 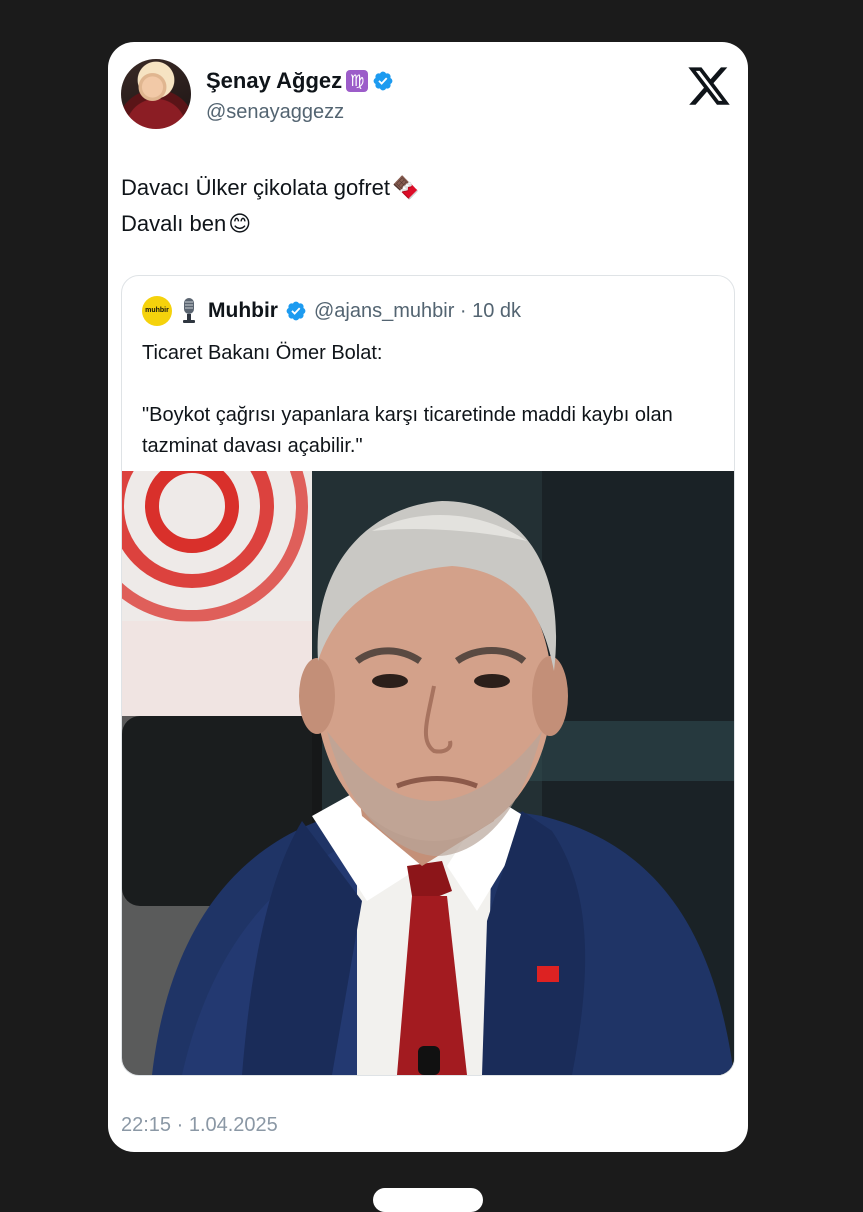 I want to click on user-handle: @senayaggezz, so click(x=275, y=112).